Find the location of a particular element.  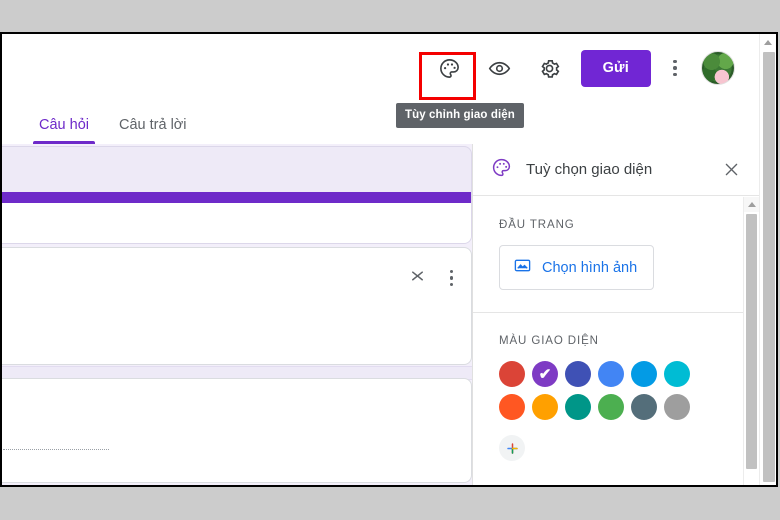

title-card-body is located at coordinates (236, 223).